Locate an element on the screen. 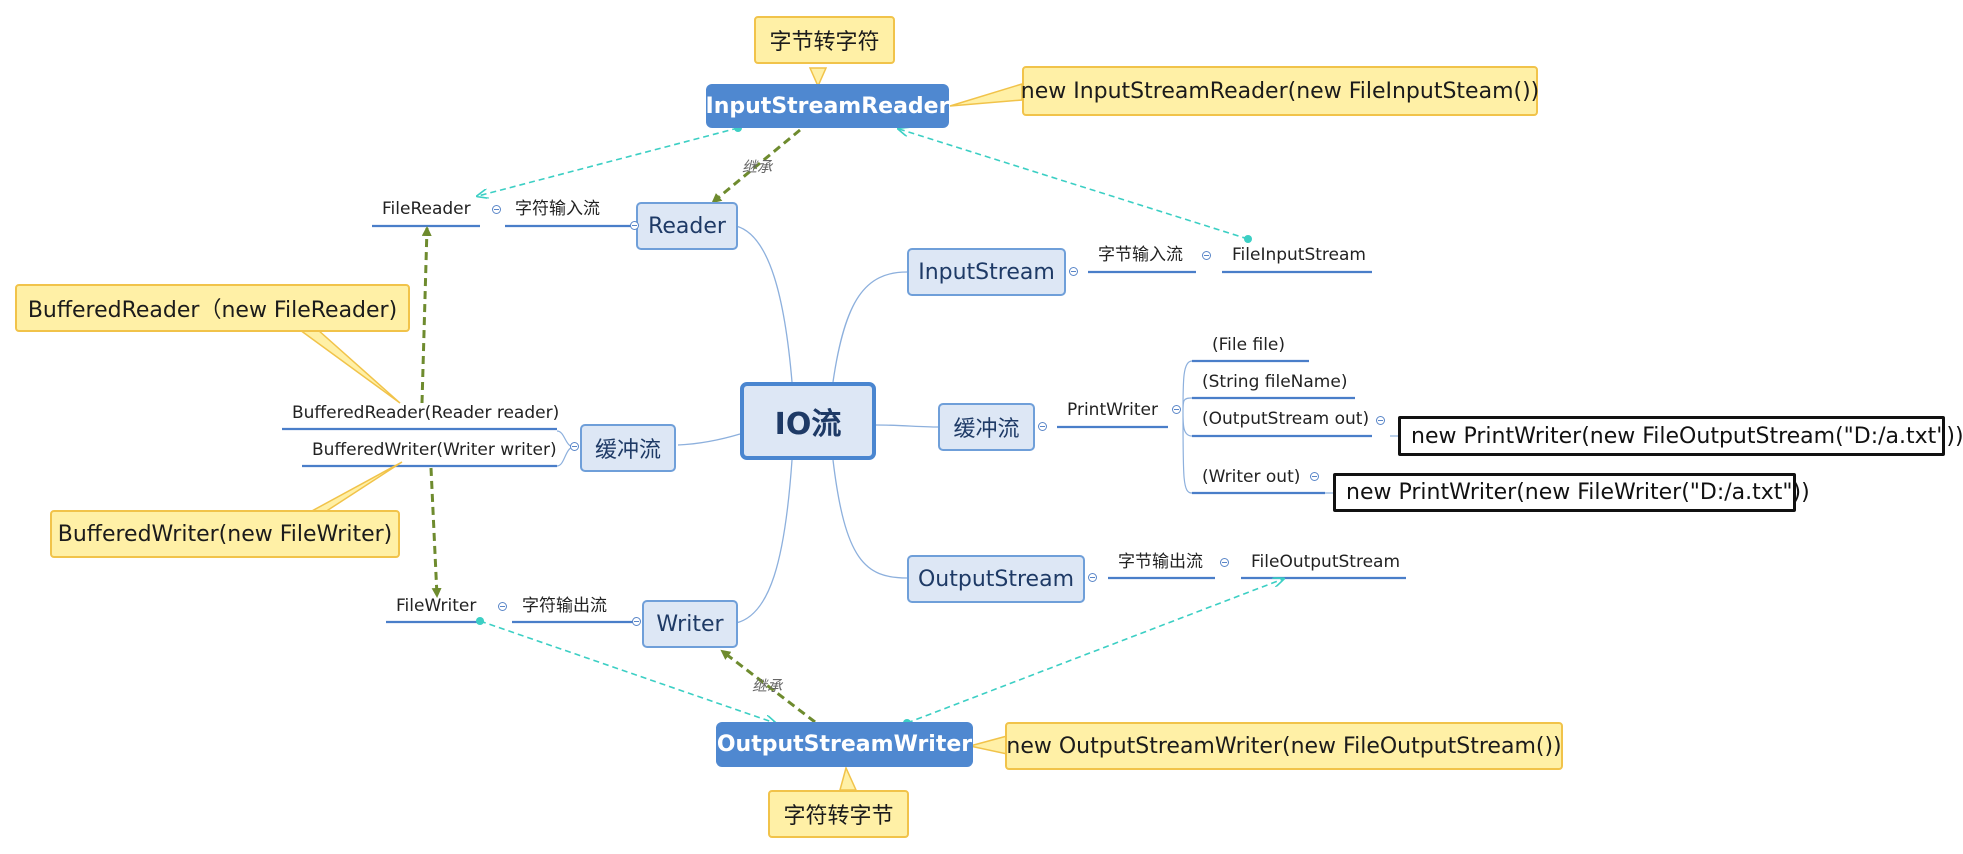 Image resolution: width=1963 pixels, height=854 pixels. collapse-toggle-outputstream-out is located at coordinates (1380, 420).